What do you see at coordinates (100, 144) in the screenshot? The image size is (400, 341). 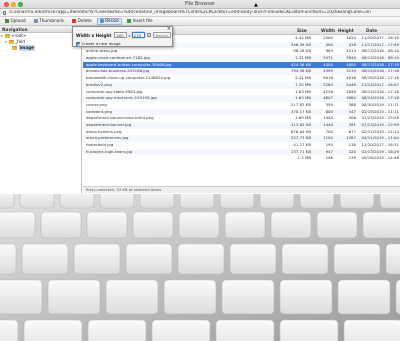 I see `cell-name: footerbeld.jpg` at bounding box center [100, 144].